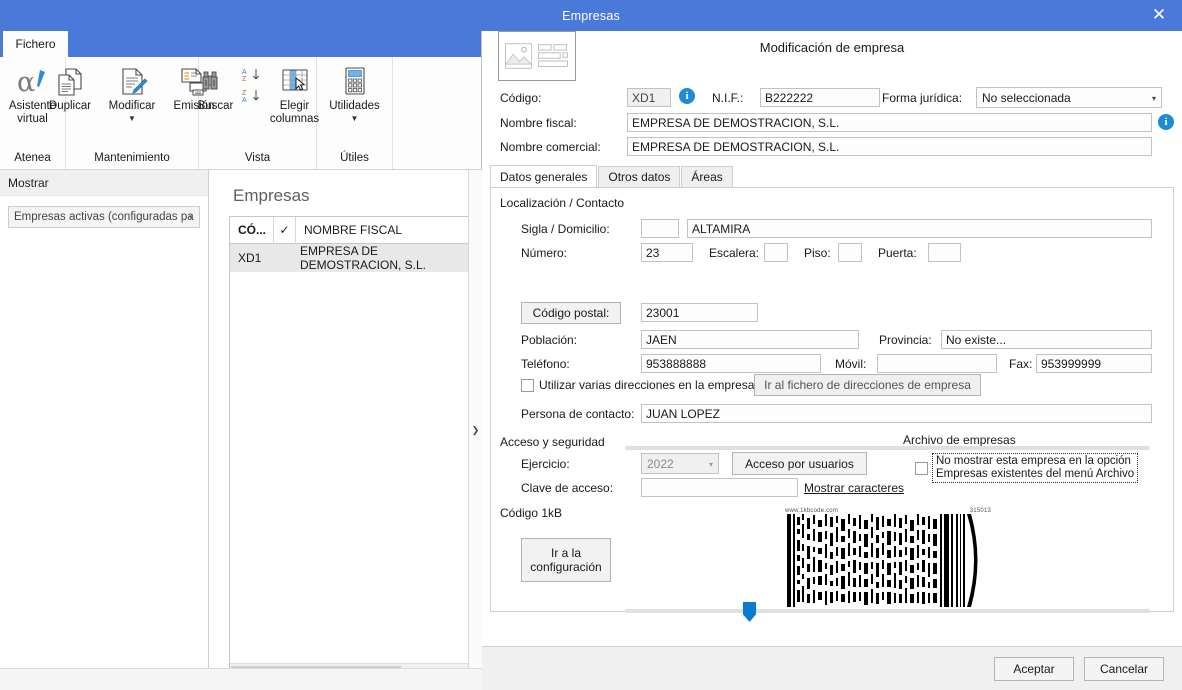  I want to click on codigo-postal-button: Código postal:, so click(571, 313).